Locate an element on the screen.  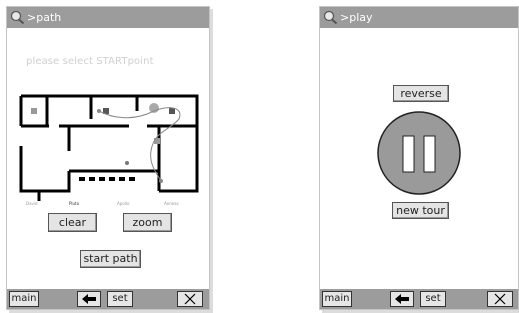
title-bar: >path is located at coordinates (108, 17).